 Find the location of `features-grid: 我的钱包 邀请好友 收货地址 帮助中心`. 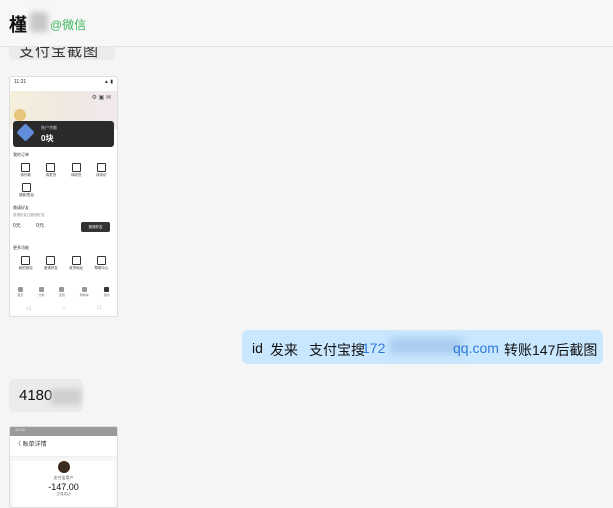

features-grid: 我的钱包 邀请好友 收货地址 帮助中心 is located at coordinates (63, 263).